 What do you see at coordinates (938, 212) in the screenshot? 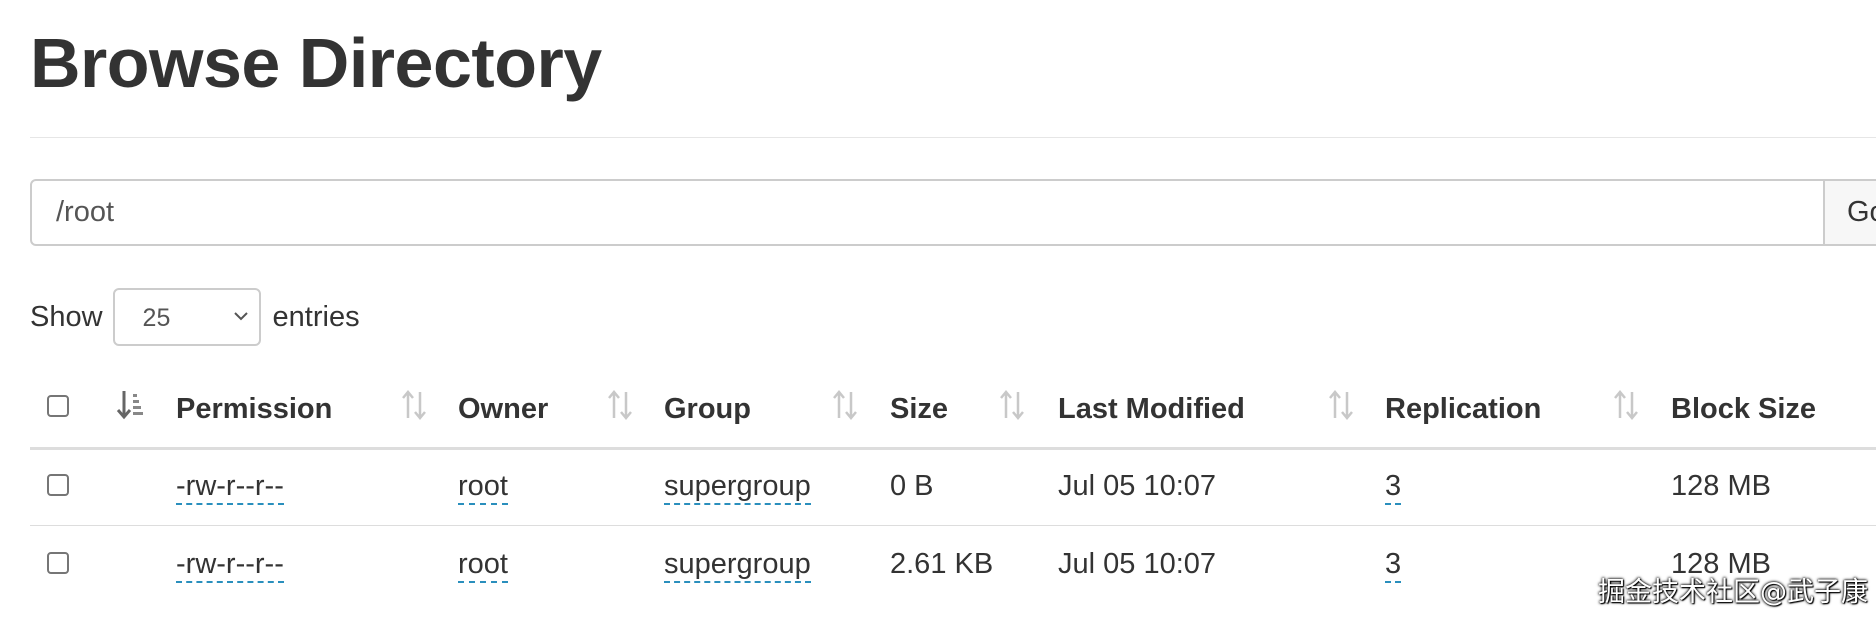
I see `directory-path-input` at bounding box center [938, 212].